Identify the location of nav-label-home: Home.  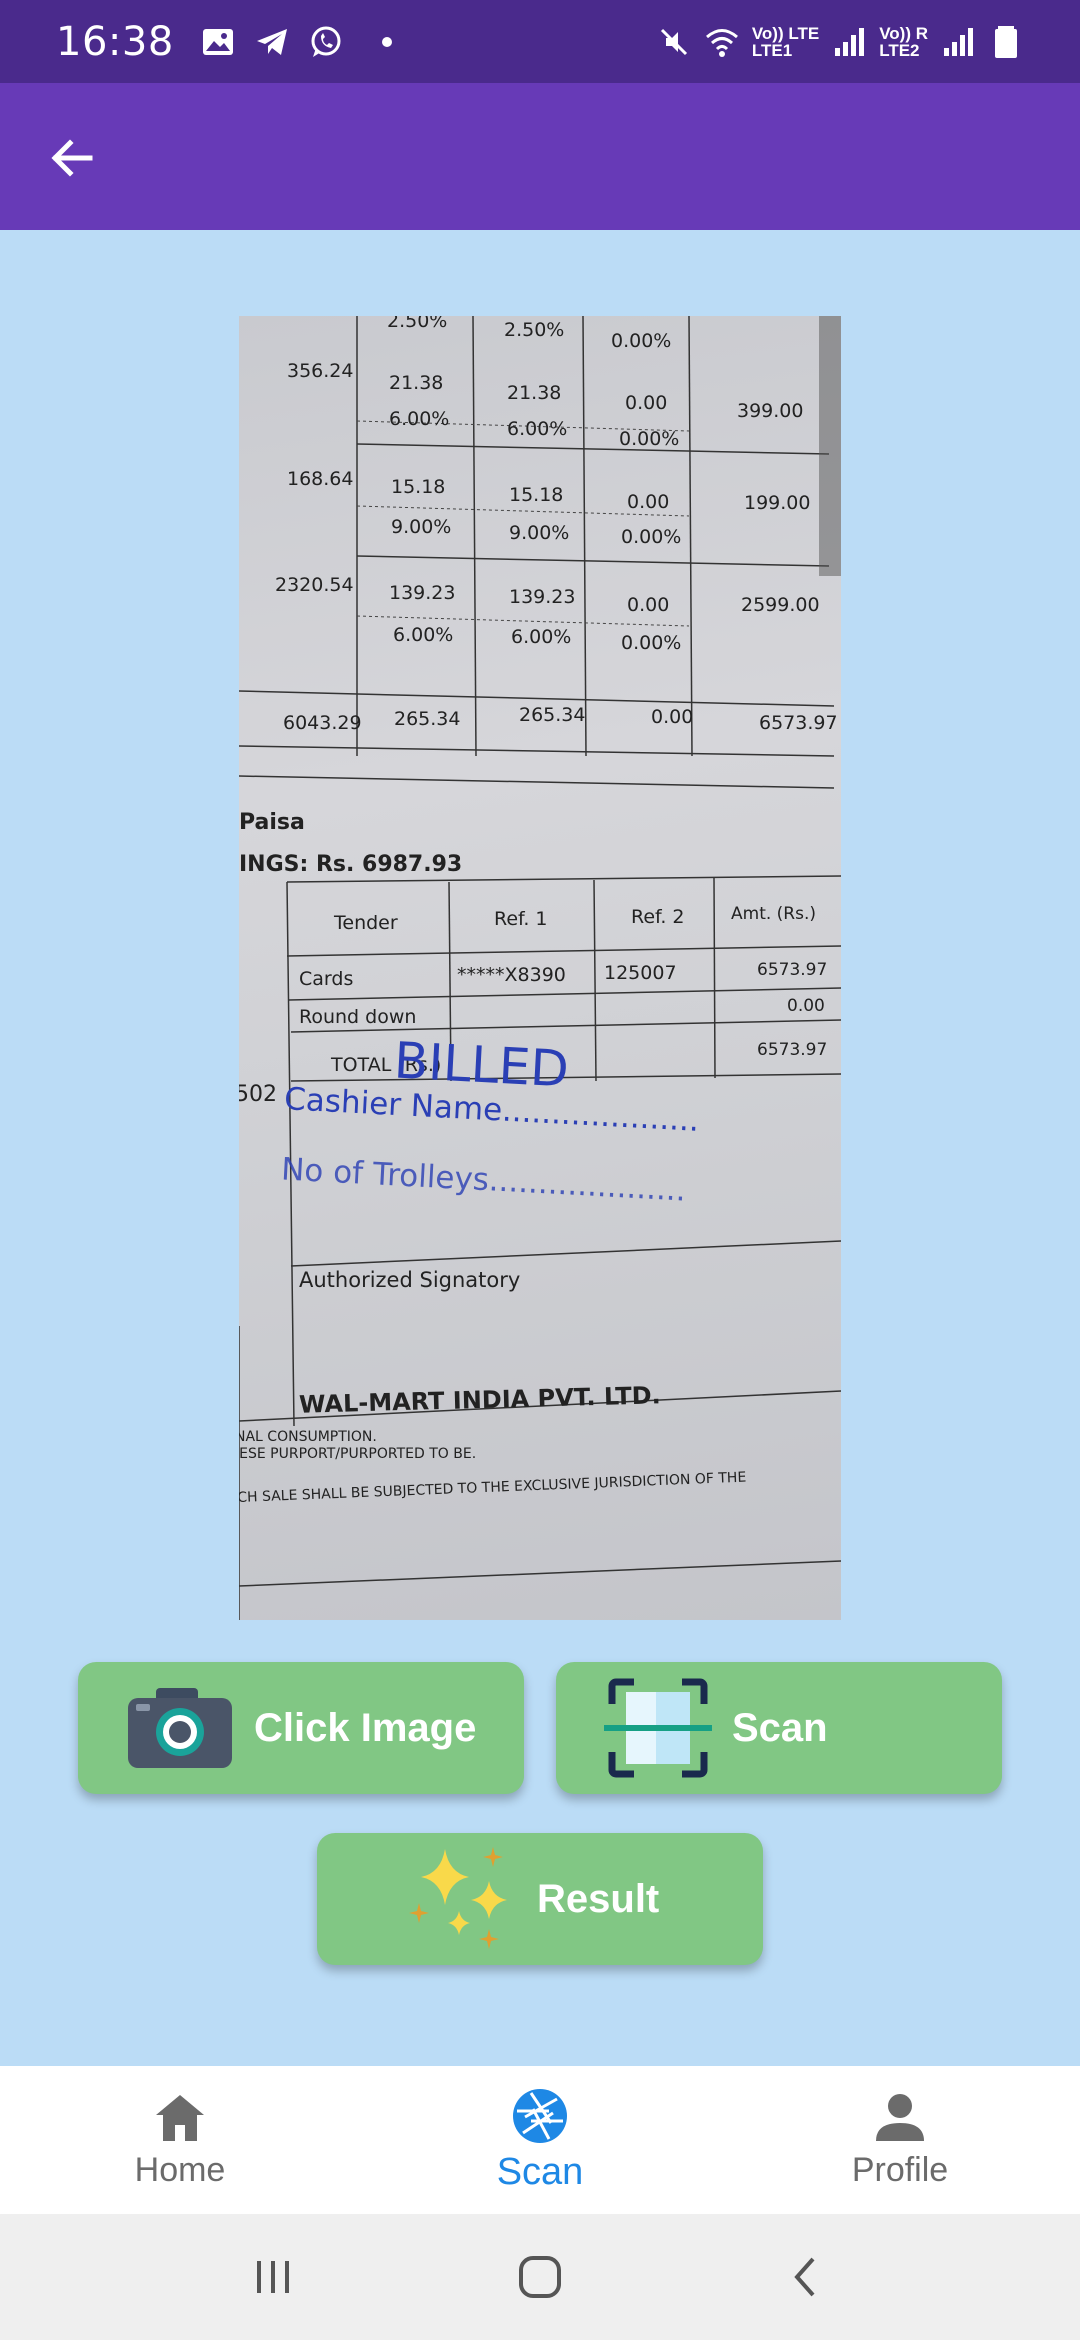
(180, 2169).